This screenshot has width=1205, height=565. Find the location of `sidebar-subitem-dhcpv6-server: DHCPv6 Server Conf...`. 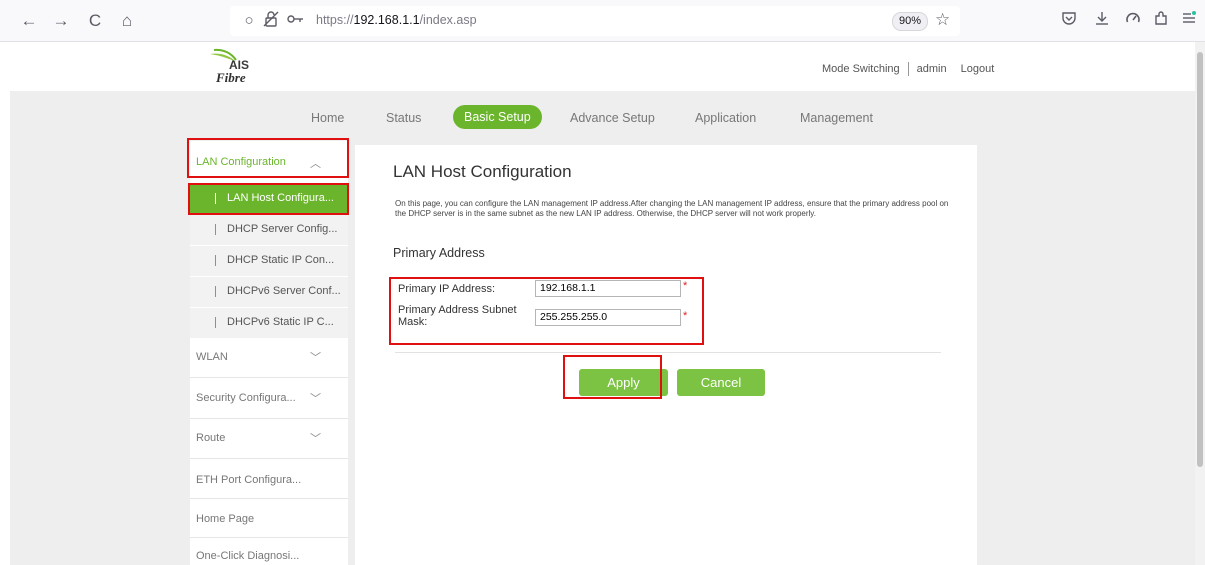

sidebar-subitem-dhcpv6-server: DHCPv6 Server Conf... is located at coordinates (269, 292).